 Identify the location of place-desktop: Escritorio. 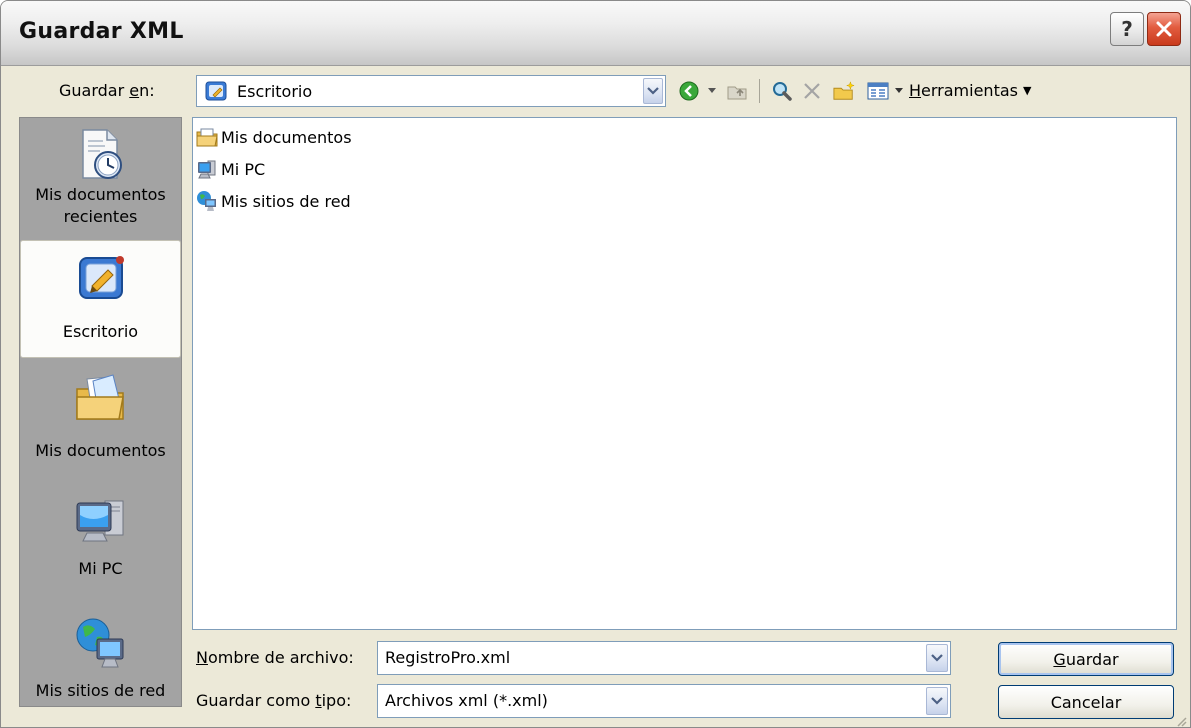
(100, 299).